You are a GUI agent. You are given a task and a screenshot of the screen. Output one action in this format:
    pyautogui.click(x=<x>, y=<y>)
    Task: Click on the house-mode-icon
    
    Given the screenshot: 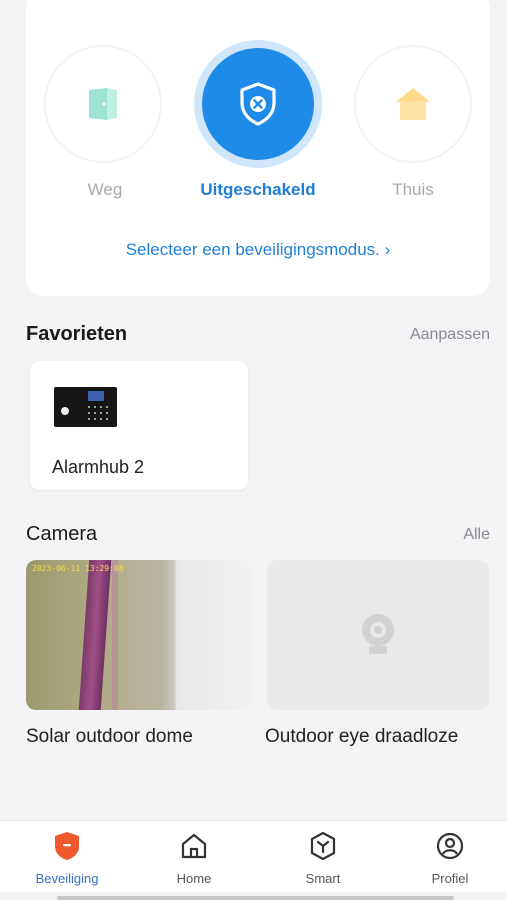 What is the action you would take?
    pyautogui.click(x=413, y=104)
    